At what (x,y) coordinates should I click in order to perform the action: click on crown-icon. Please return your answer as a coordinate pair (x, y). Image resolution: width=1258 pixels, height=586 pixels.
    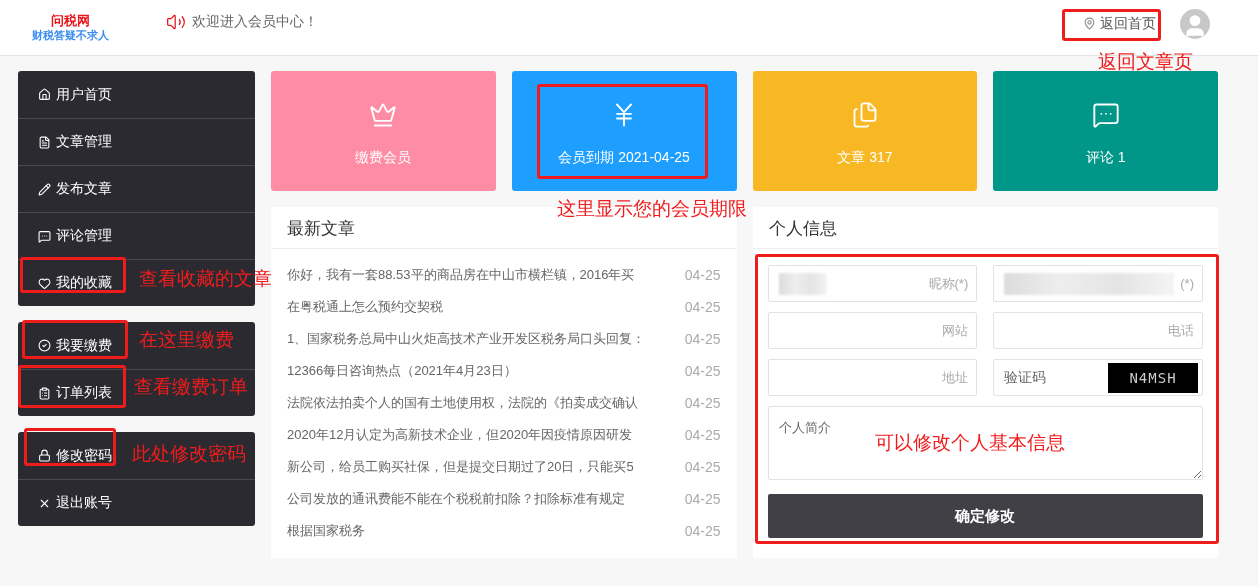
    Looking at the image, I should click on (383, 115).